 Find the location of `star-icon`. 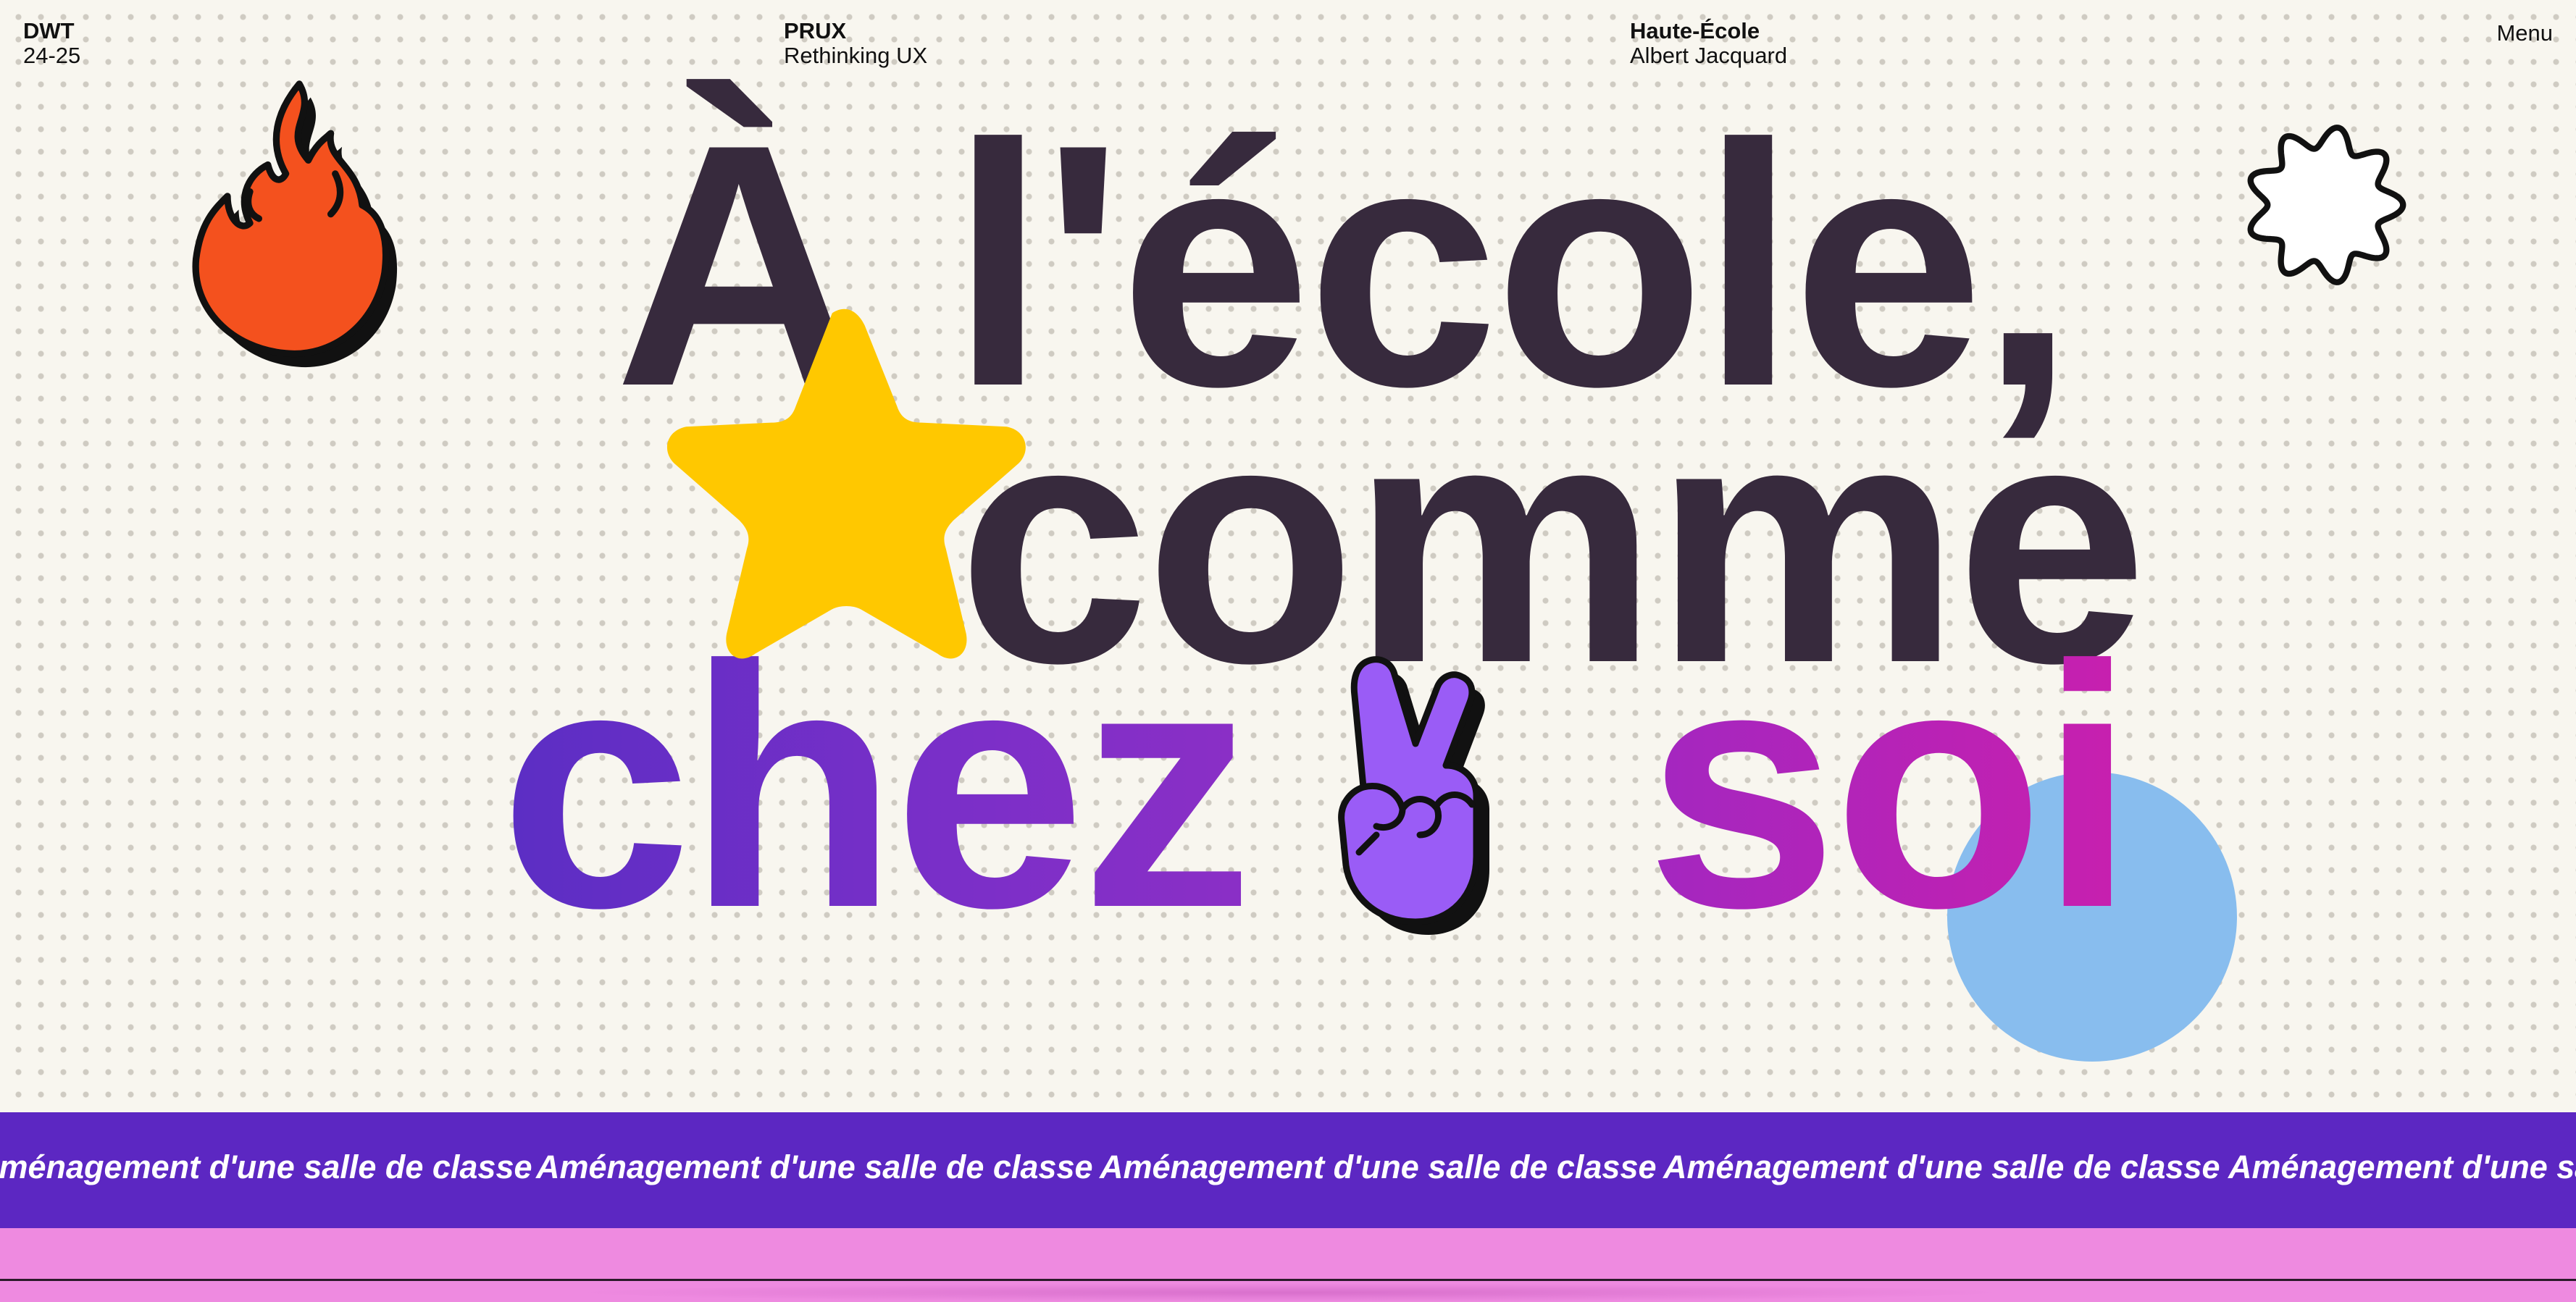

star-icon is located at coordinates (846, 483).